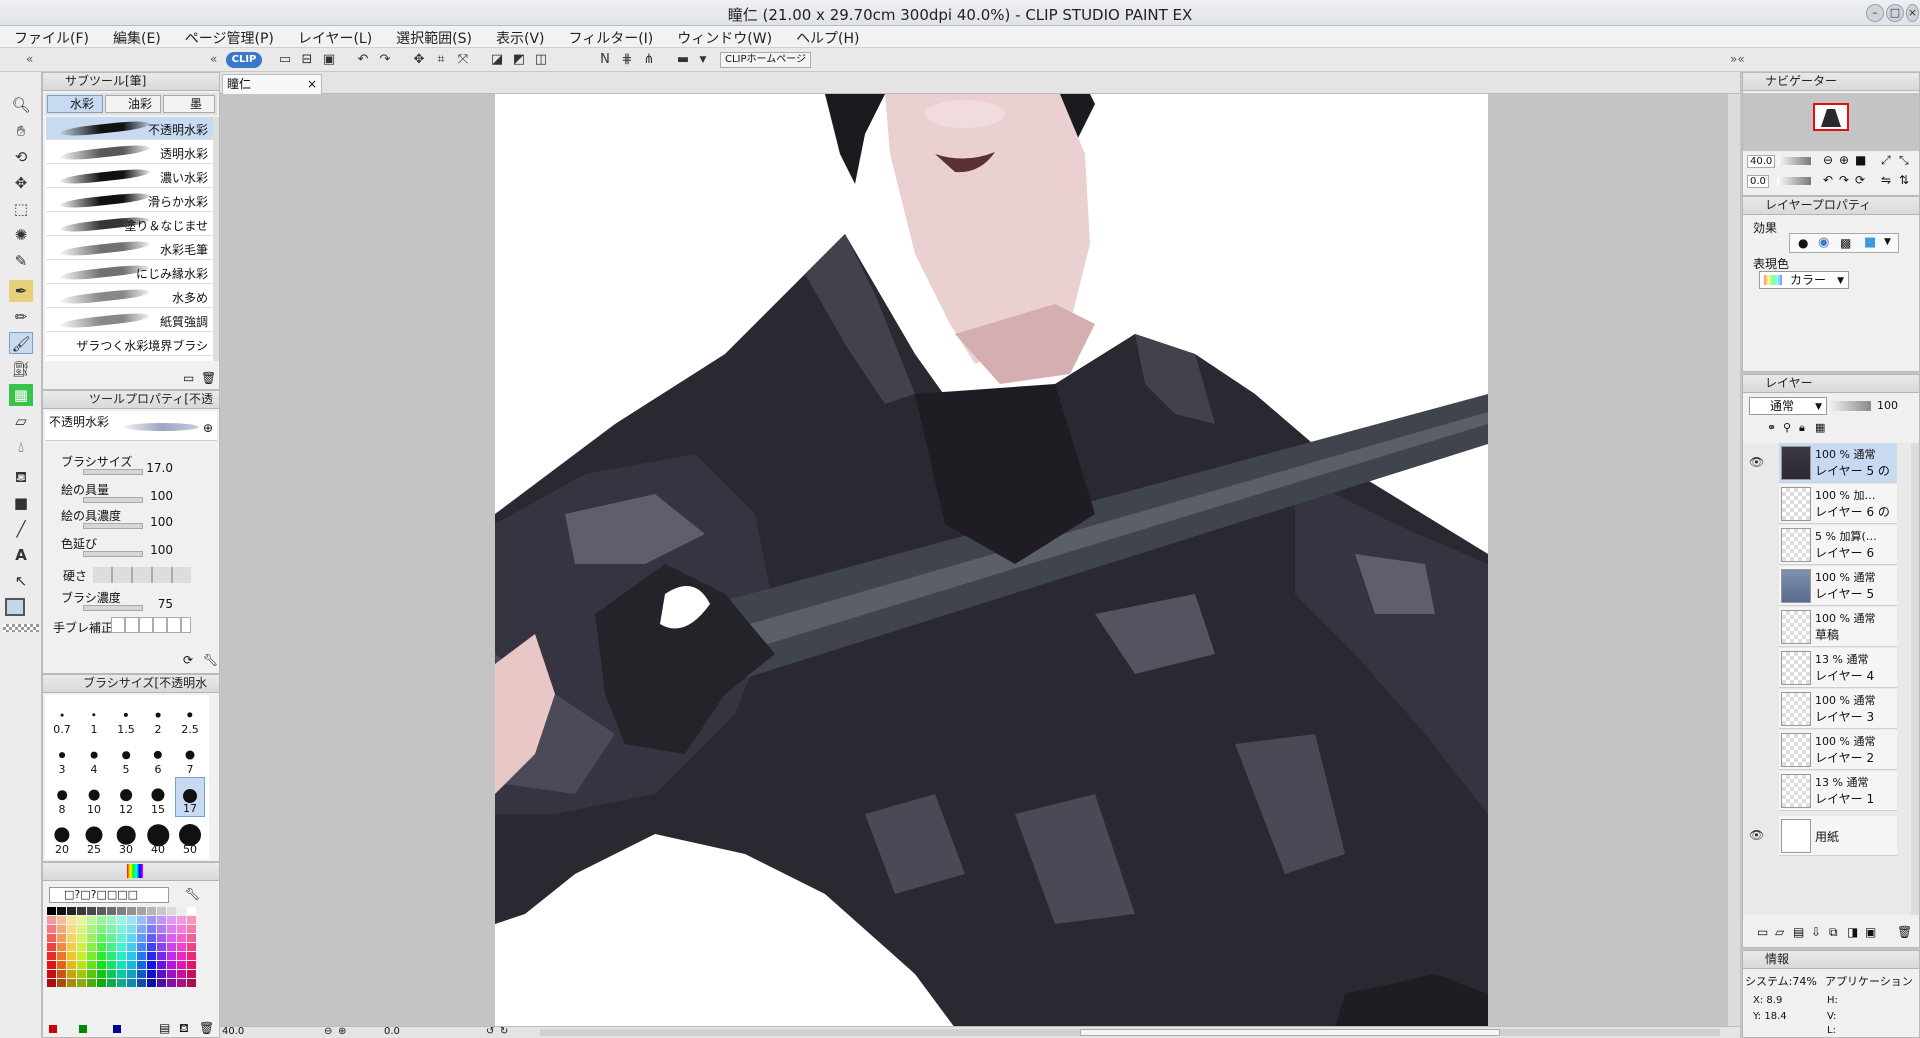 The height and width of the screenshot is (1038, 1920). Describe the element at coordinates (1823, 242) in the screenshot. I see `tone-effect-icon: ◉` at that location.